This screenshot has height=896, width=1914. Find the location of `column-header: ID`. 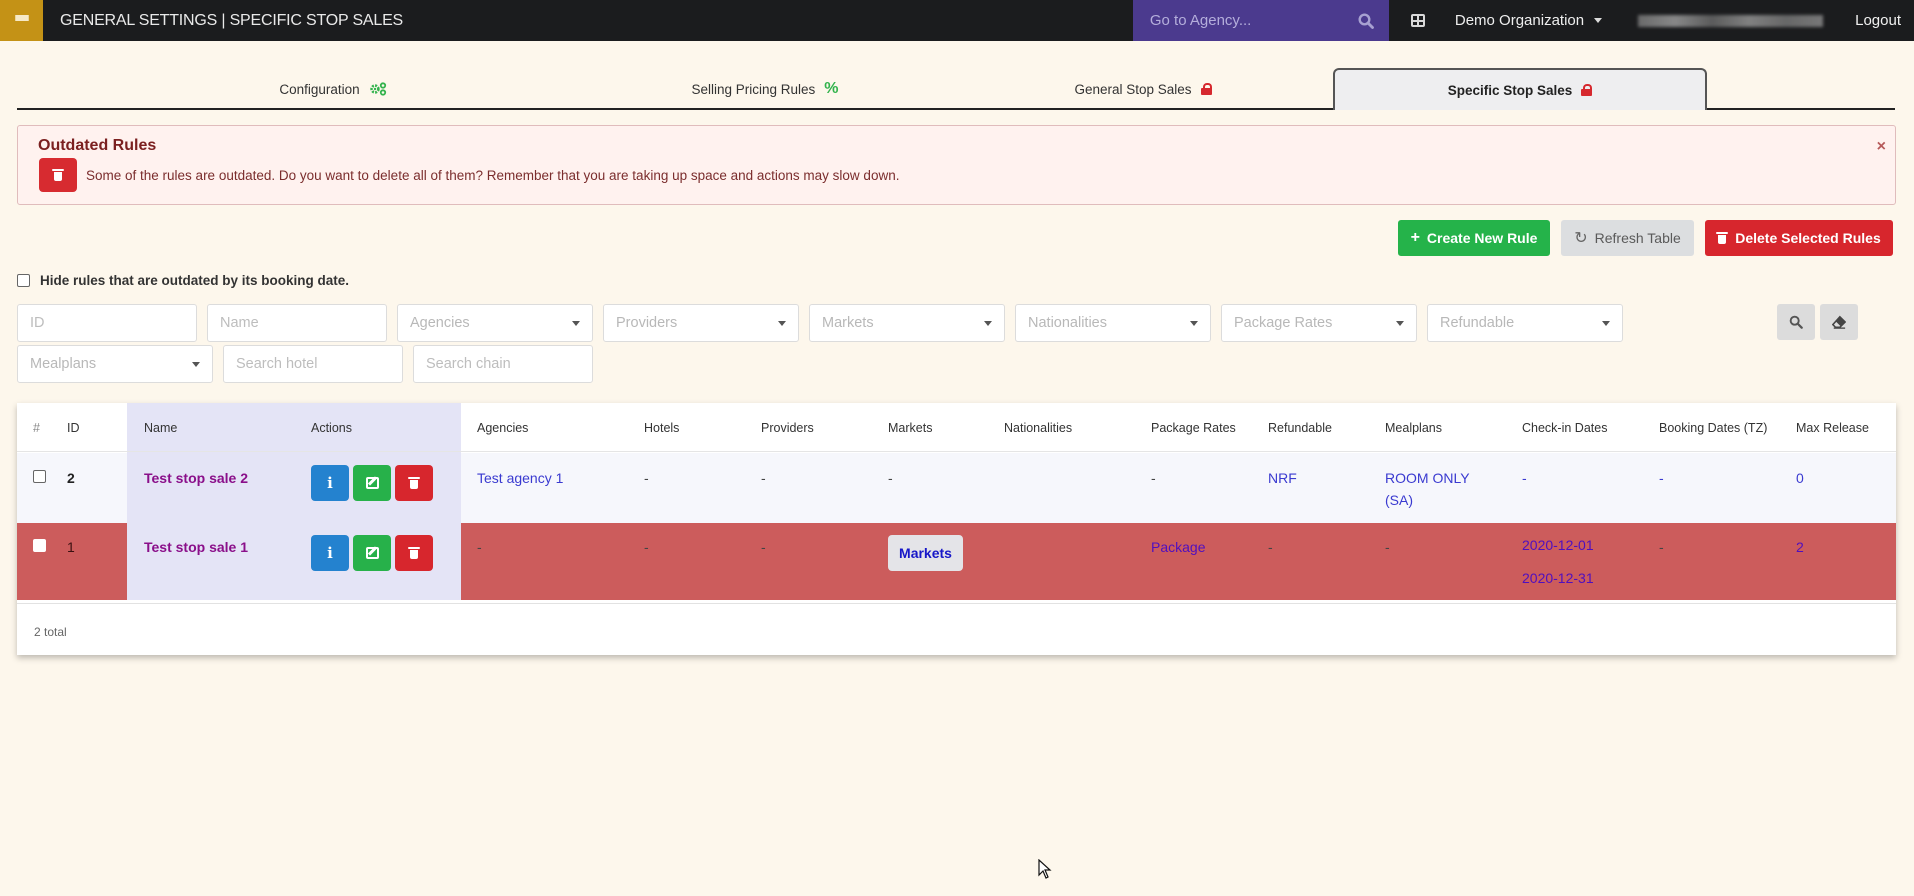

column-header: ID is located at coordinates (73, 427).